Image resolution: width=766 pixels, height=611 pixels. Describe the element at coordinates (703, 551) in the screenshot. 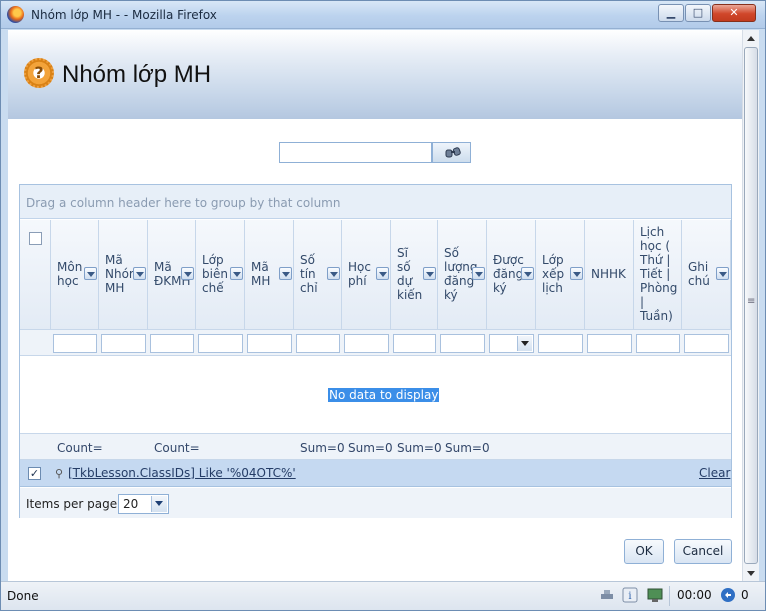

I see `cancel-button: Cancel` at that location.